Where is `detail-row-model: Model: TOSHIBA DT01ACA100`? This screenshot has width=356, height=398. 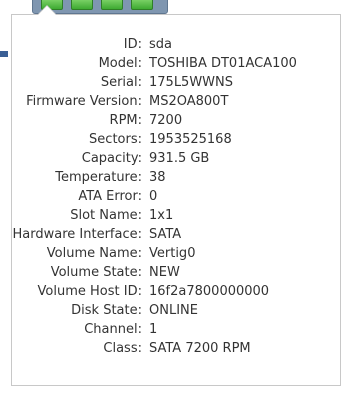
detail-row-model: Model: TOSHIBA DT01ACA100 is located at coordinates (176, 63).